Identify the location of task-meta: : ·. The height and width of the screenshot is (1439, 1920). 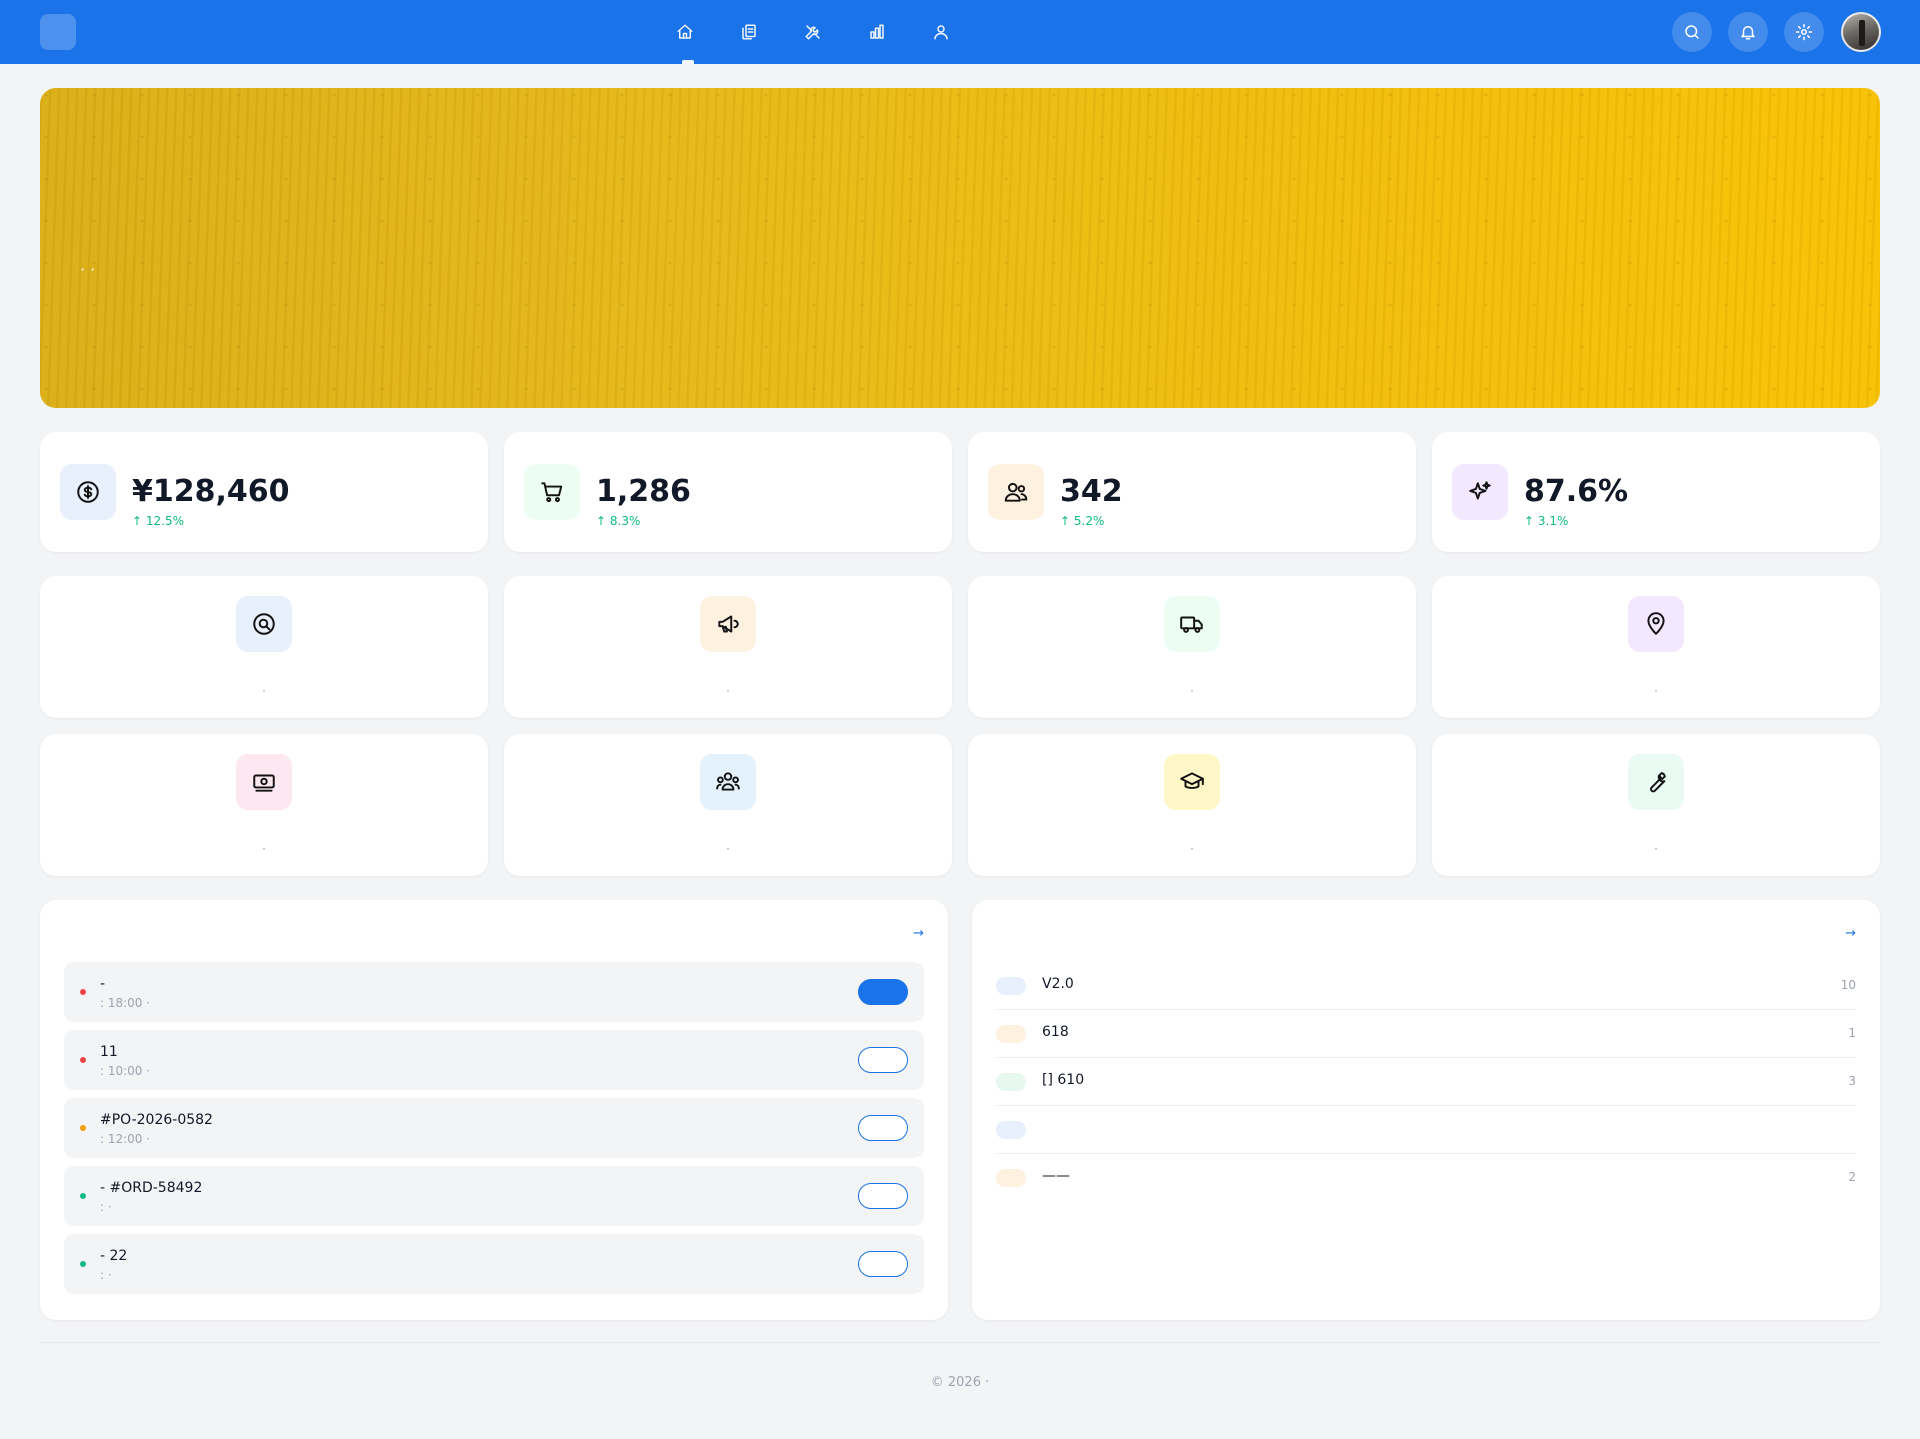
(106, 1207).